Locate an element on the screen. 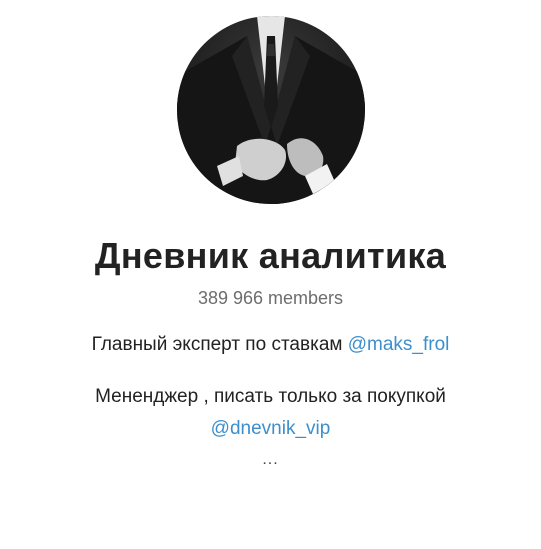  description-line-2: Мененджер , писать только за покупкой is located at coordinates (270, 396).